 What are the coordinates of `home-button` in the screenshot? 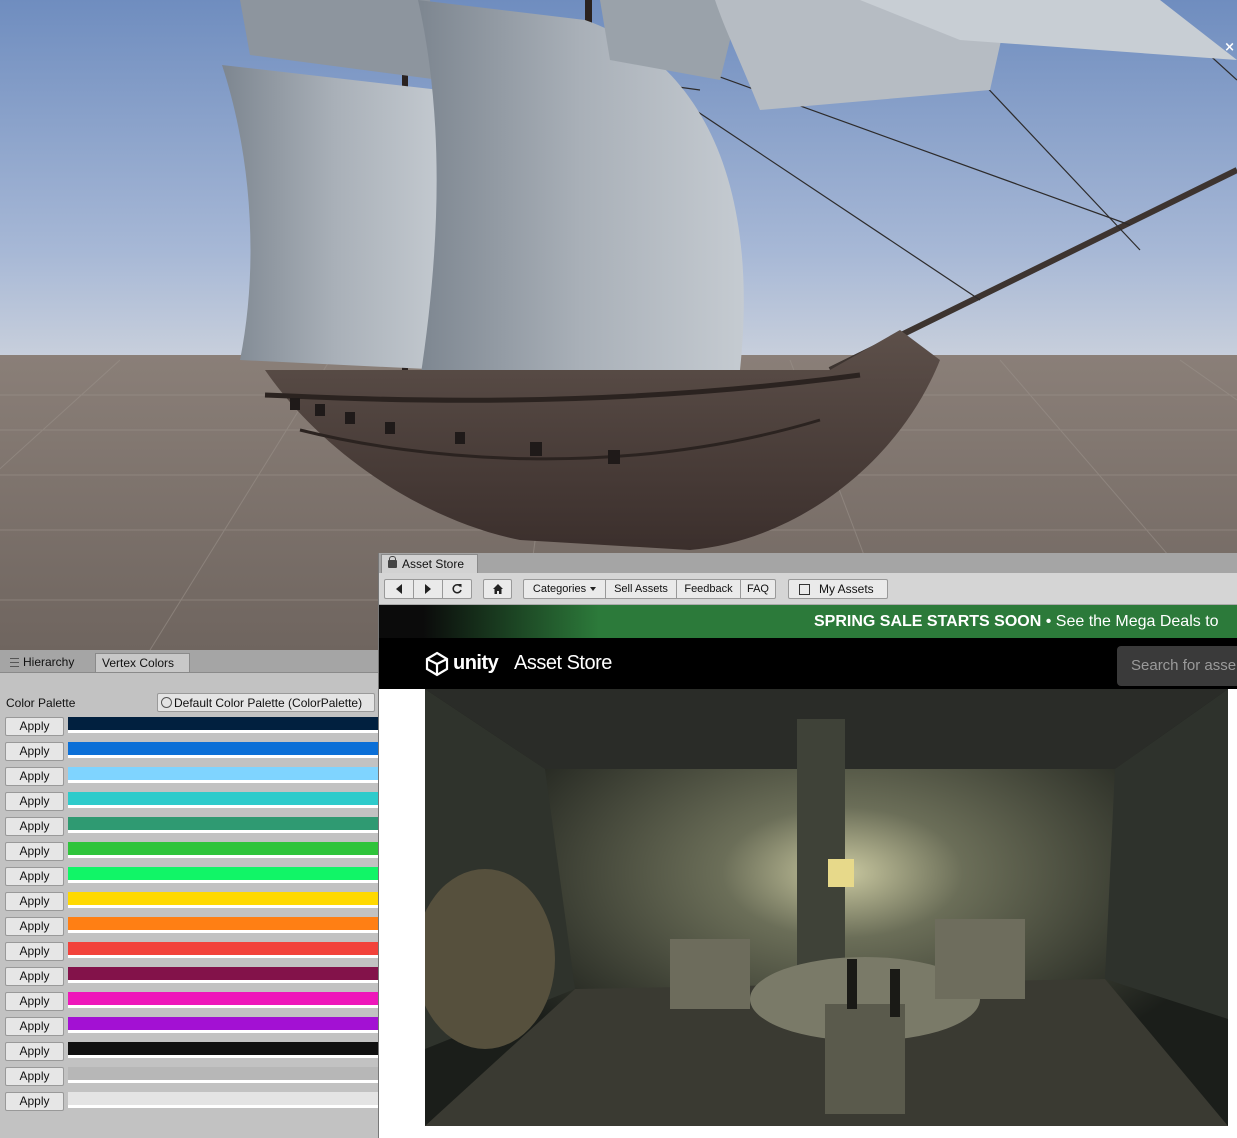 It's located at (497, 589).